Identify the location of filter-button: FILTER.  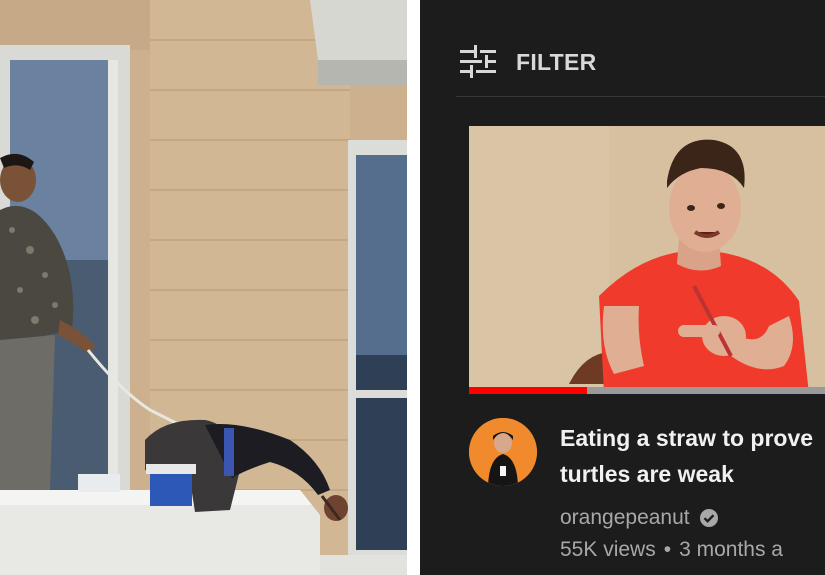
(527, 62).